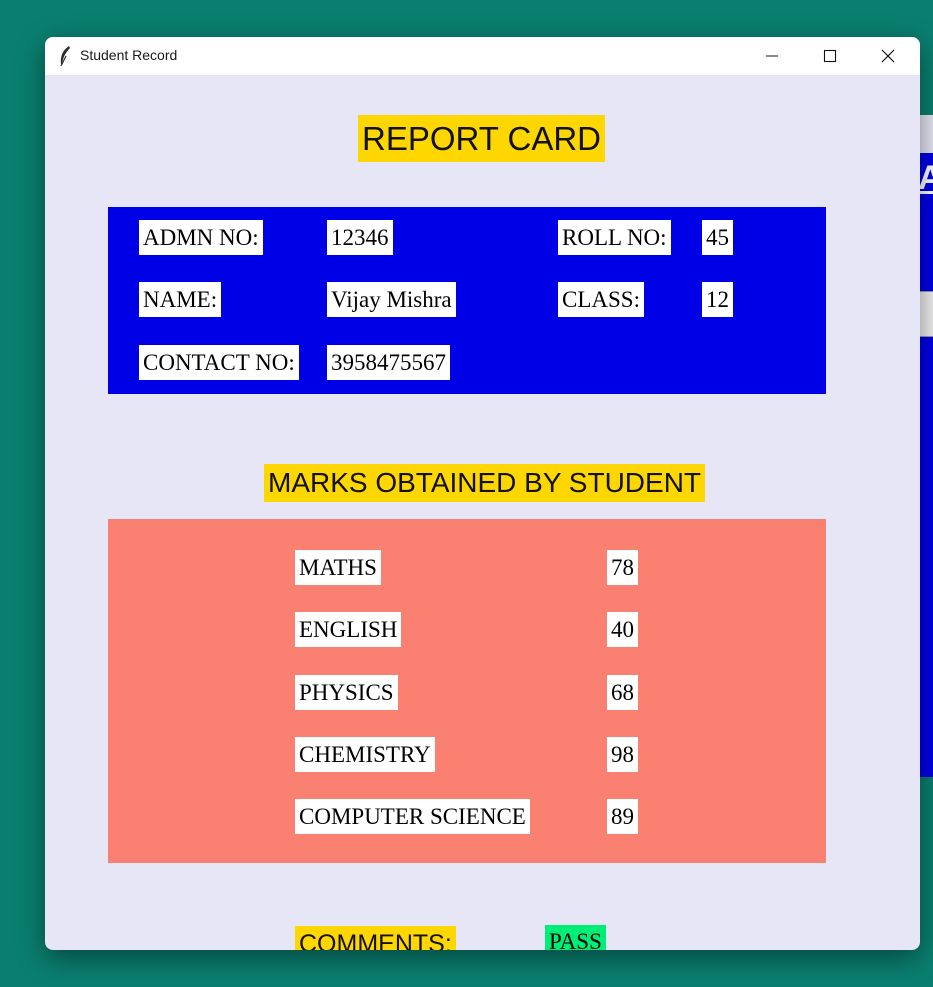 This screenshot has width=933, height=987. I want to click on minimize-button, so click(772, 56).